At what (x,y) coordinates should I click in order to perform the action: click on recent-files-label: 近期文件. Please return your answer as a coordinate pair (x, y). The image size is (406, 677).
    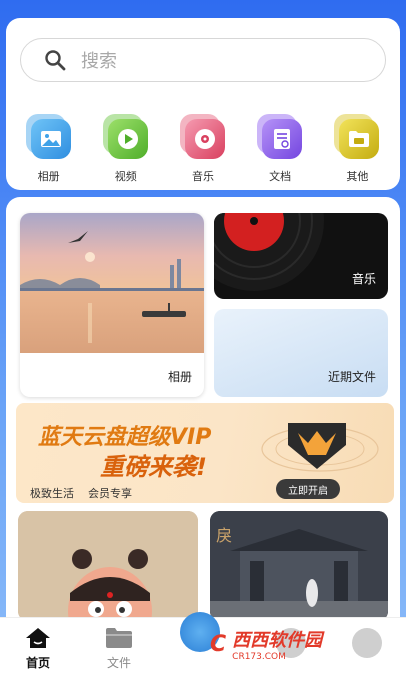
    Looking at the image, I should click on (351, 377).